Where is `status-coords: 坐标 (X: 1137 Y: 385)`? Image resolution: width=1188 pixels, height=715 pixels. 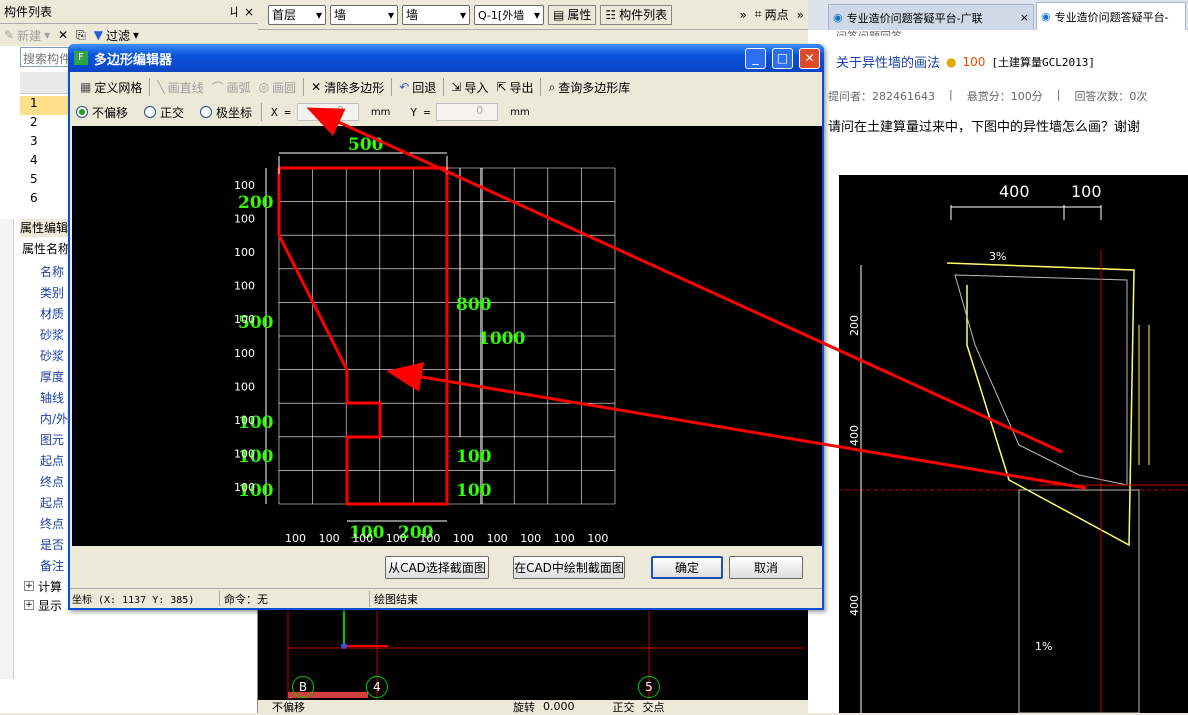
status-coords: 坐标 (X: 1137 Y: 385) is located at coordinates (145, 598).